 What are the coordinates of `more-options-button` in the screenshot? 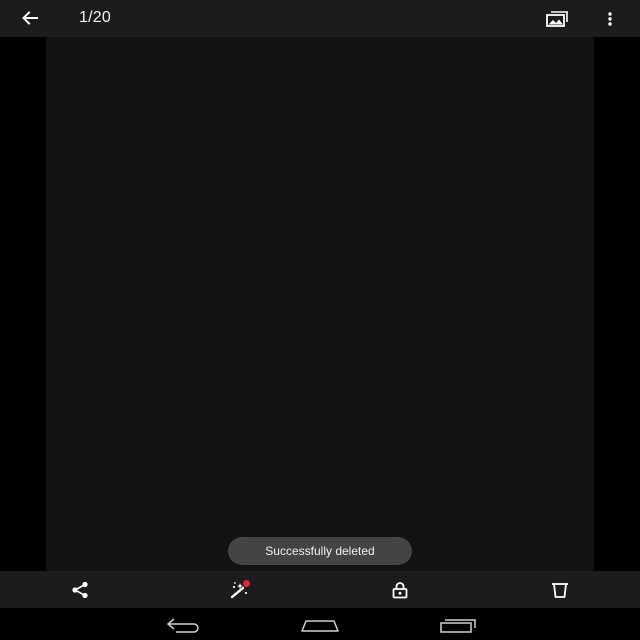 It's located at (610, 18).